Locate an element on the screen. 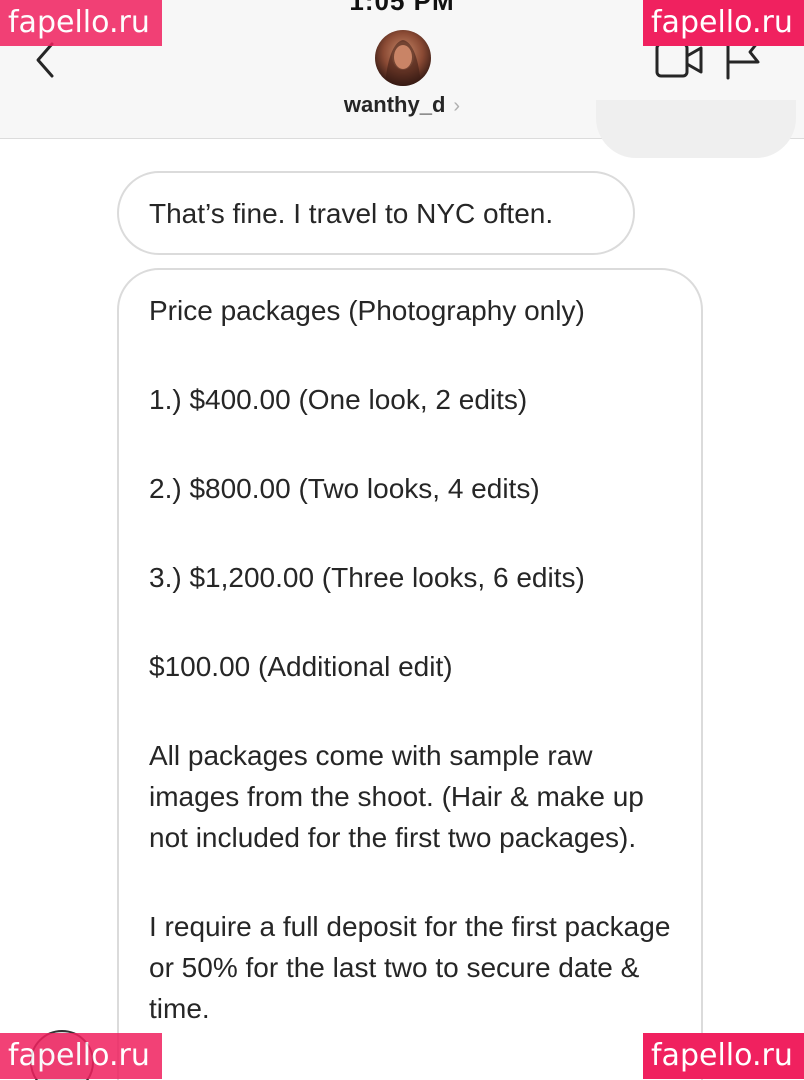  message-paragraph: Price packages (Photography only) is located at coordinates (367, 310).